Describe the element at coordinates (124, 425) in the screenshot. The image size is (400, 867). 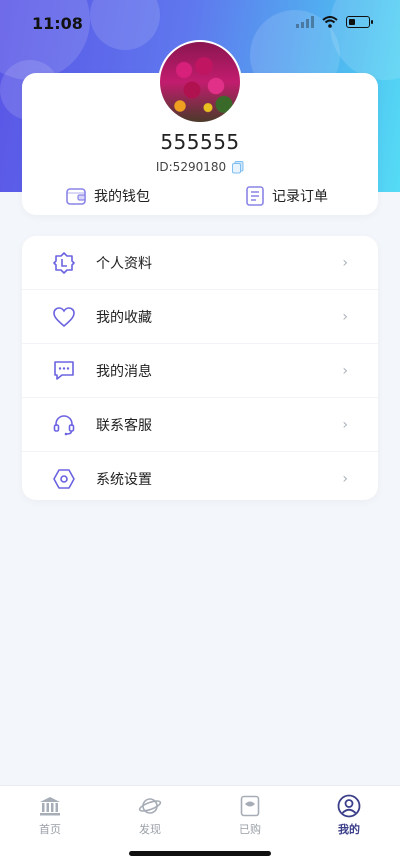
I see `menu-item-label: 联系客服` at that location.